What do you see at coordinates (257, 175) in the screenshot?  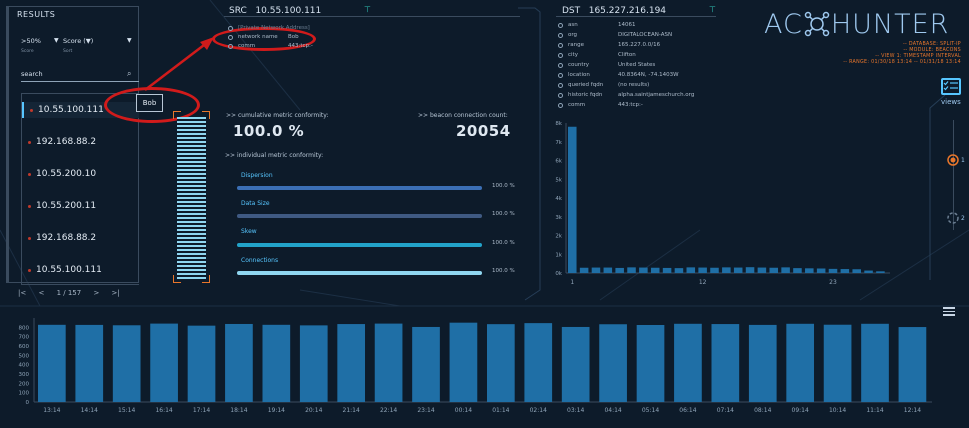 I see `metric-dispersion-label: Dispersion` at bounding box center [257, 175].